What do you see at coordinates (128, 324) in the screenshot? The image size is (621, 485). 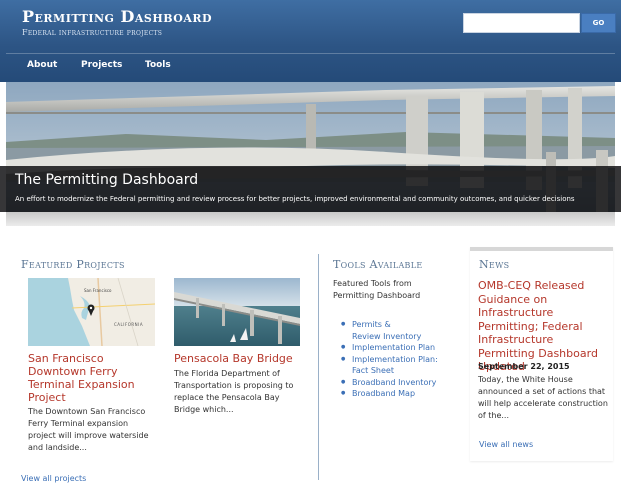 I see `map-label-state: CALIFORNIA` at bounding box center [128, 324].